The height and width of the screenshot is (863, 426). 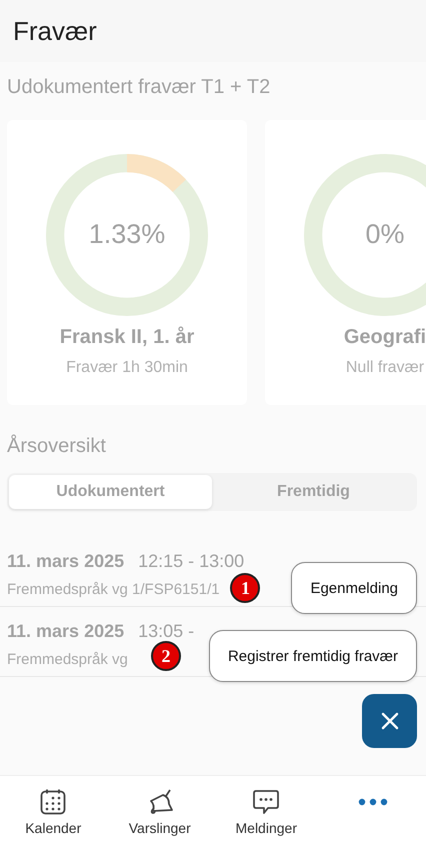 What do you see at coordinates (113, 589) in the screenshot?
I see `course-name: Fremmedspråk vg 1/FSP6151/1` at bounding box center [113, 589].